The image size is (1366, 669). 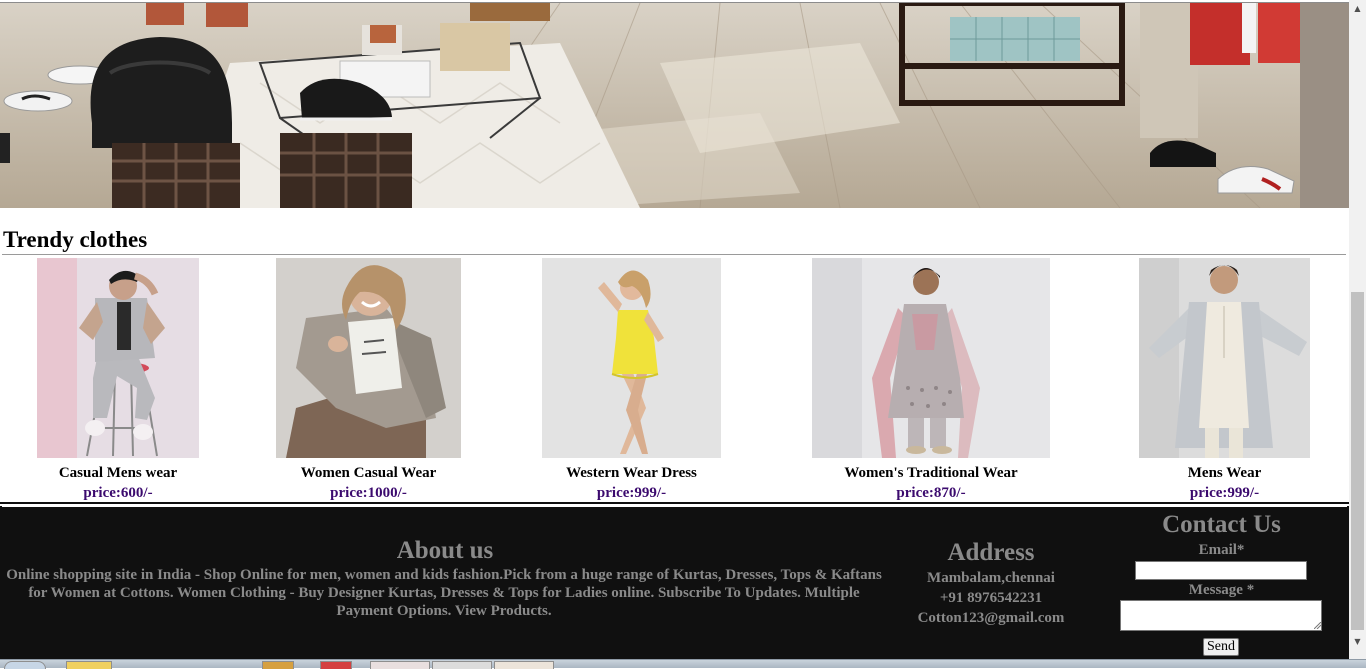 I want to click on product-card: Women's Traditional Wear price:870/-, so click(x=931, y=379).